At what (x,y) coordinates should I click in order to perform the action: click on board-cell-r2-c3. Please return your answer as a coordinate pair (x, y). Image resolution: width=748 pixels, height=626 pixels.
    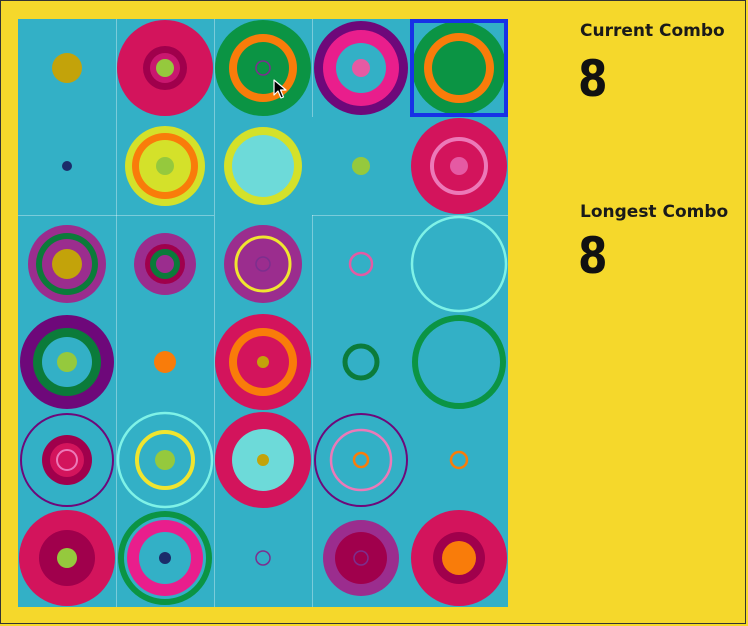
    Looking at the image, I should click on (361, 264).